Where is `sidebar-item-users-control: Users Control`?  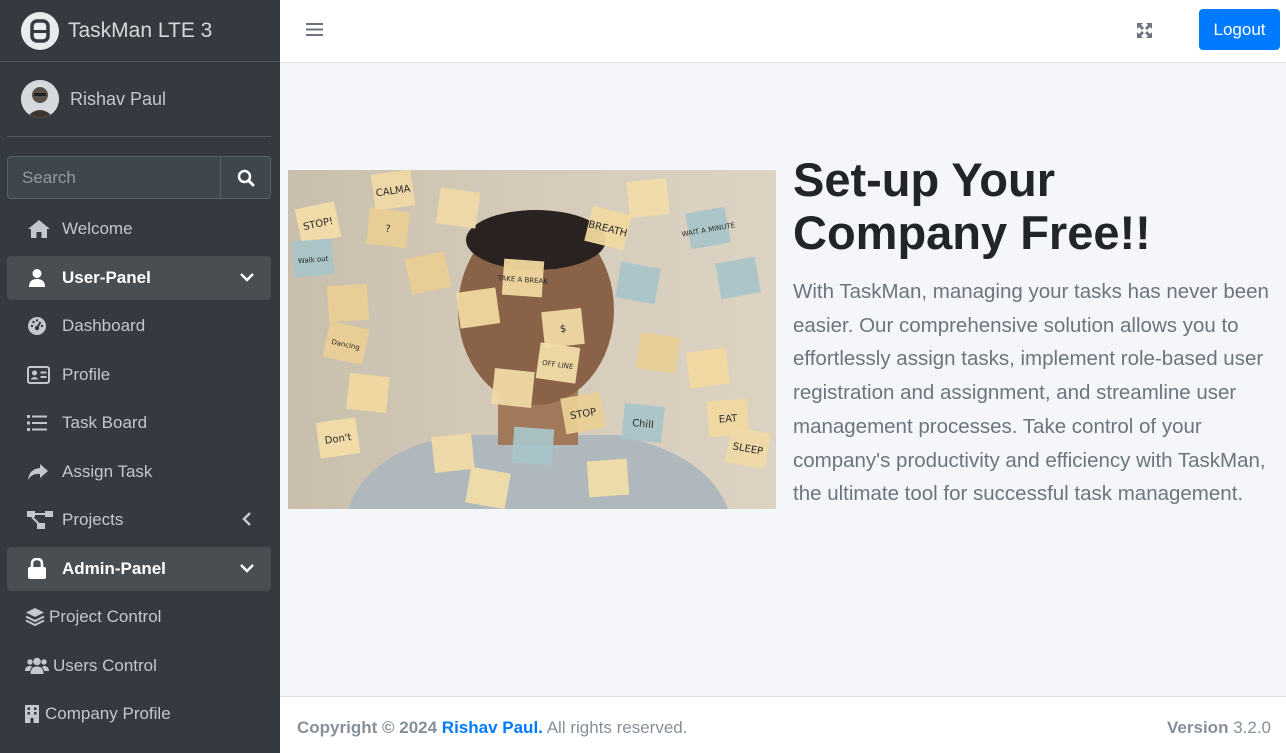
sidebar-item-users-control: Users Control is located at coordinates (139, 666).